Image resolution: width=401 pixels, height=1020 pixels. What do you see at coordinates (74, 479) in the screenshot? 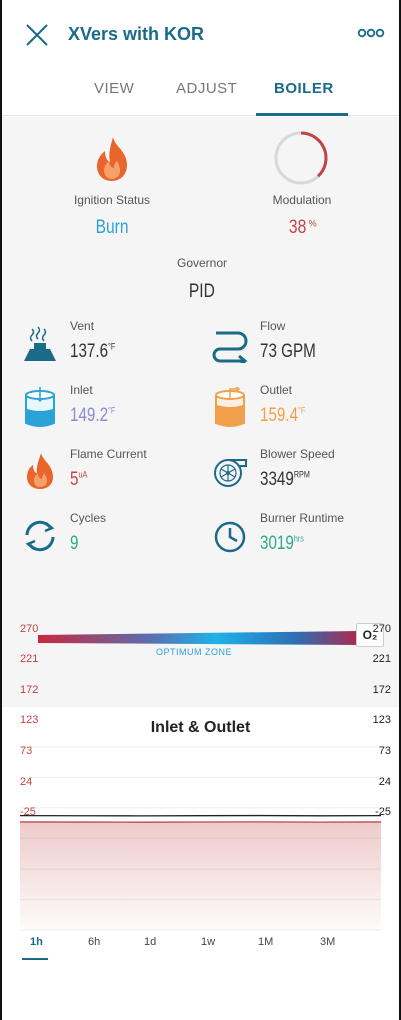
I see `flame-current-value: 5` at bounding box center [74, 479].